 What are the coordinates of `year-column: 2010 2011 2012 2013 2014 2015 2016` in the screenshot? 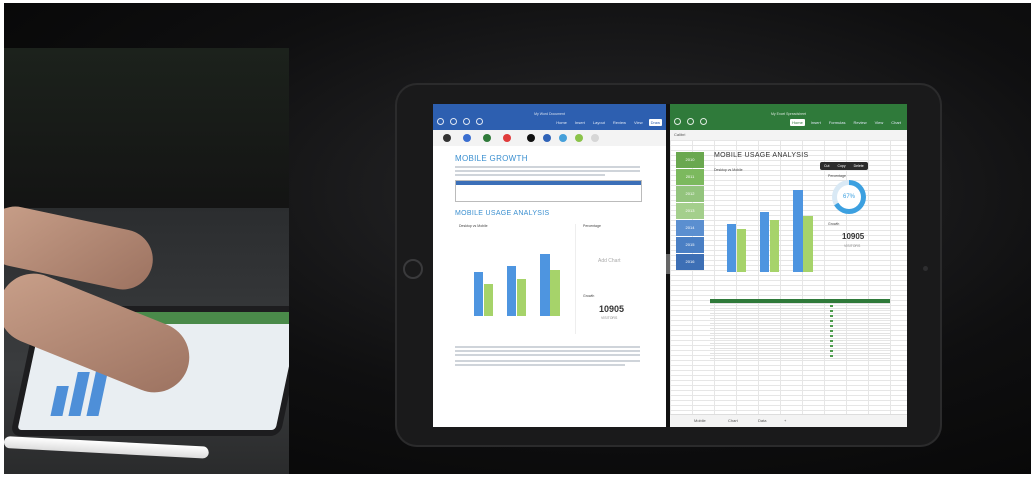 It's located at (690, 211).